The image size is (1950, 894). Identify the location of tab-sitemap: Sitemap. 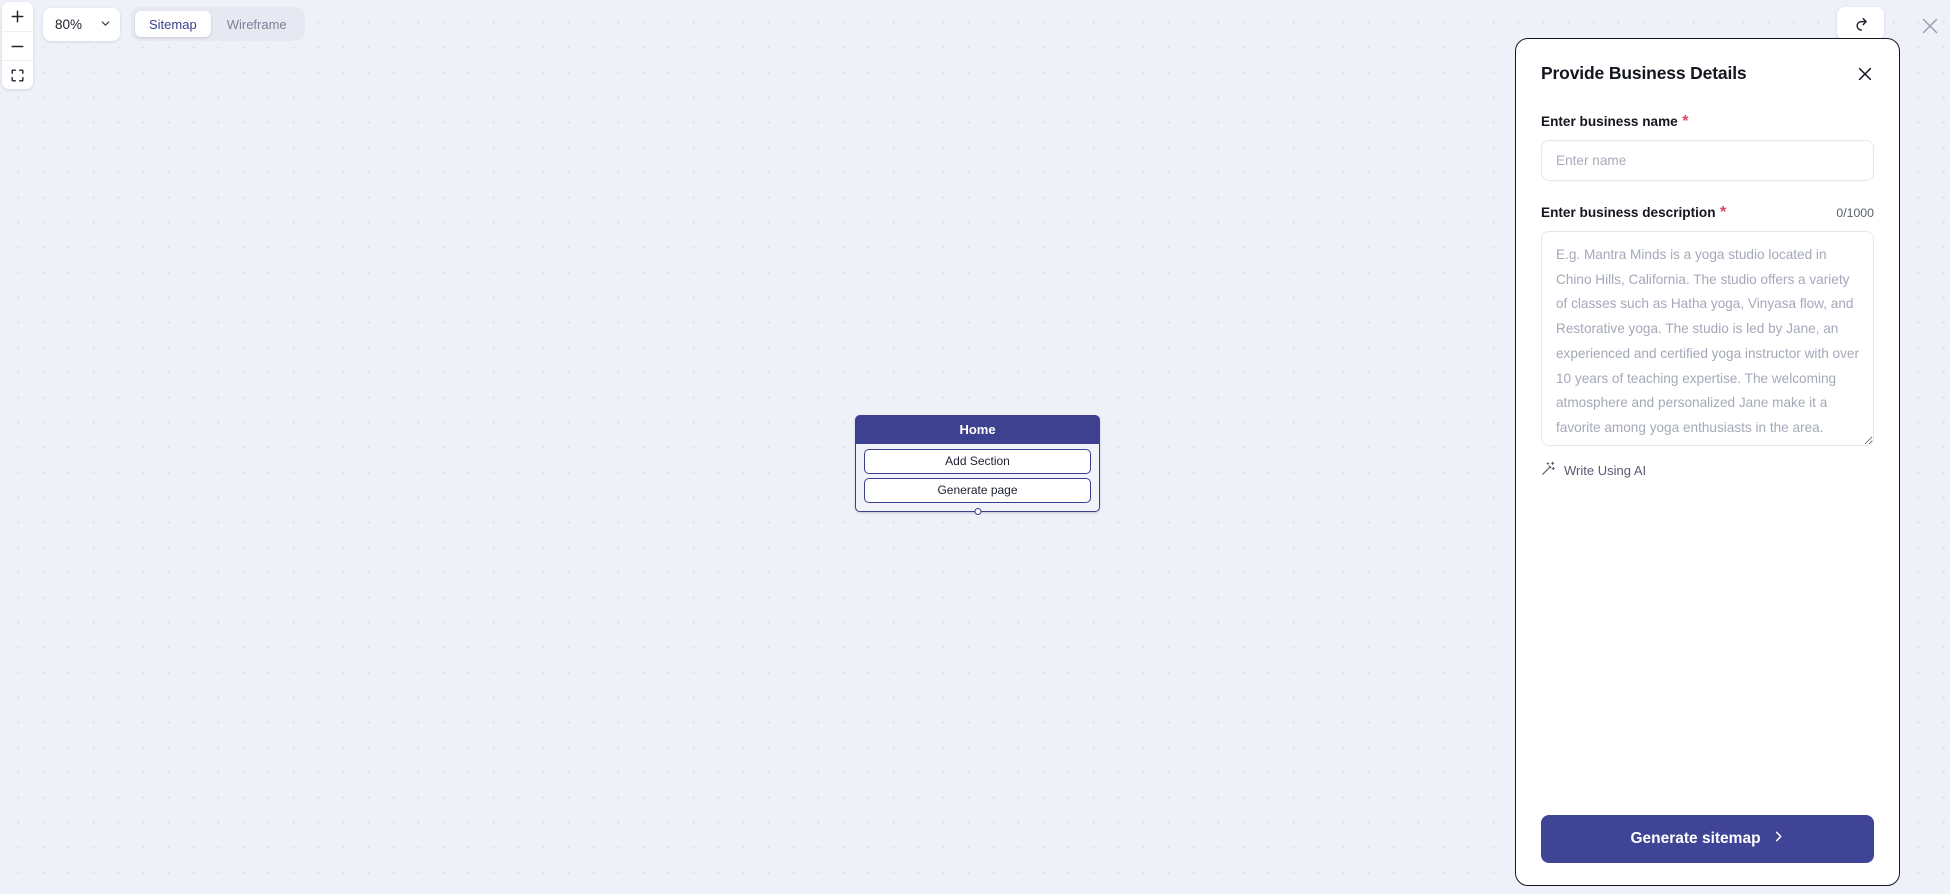
(173, 24).